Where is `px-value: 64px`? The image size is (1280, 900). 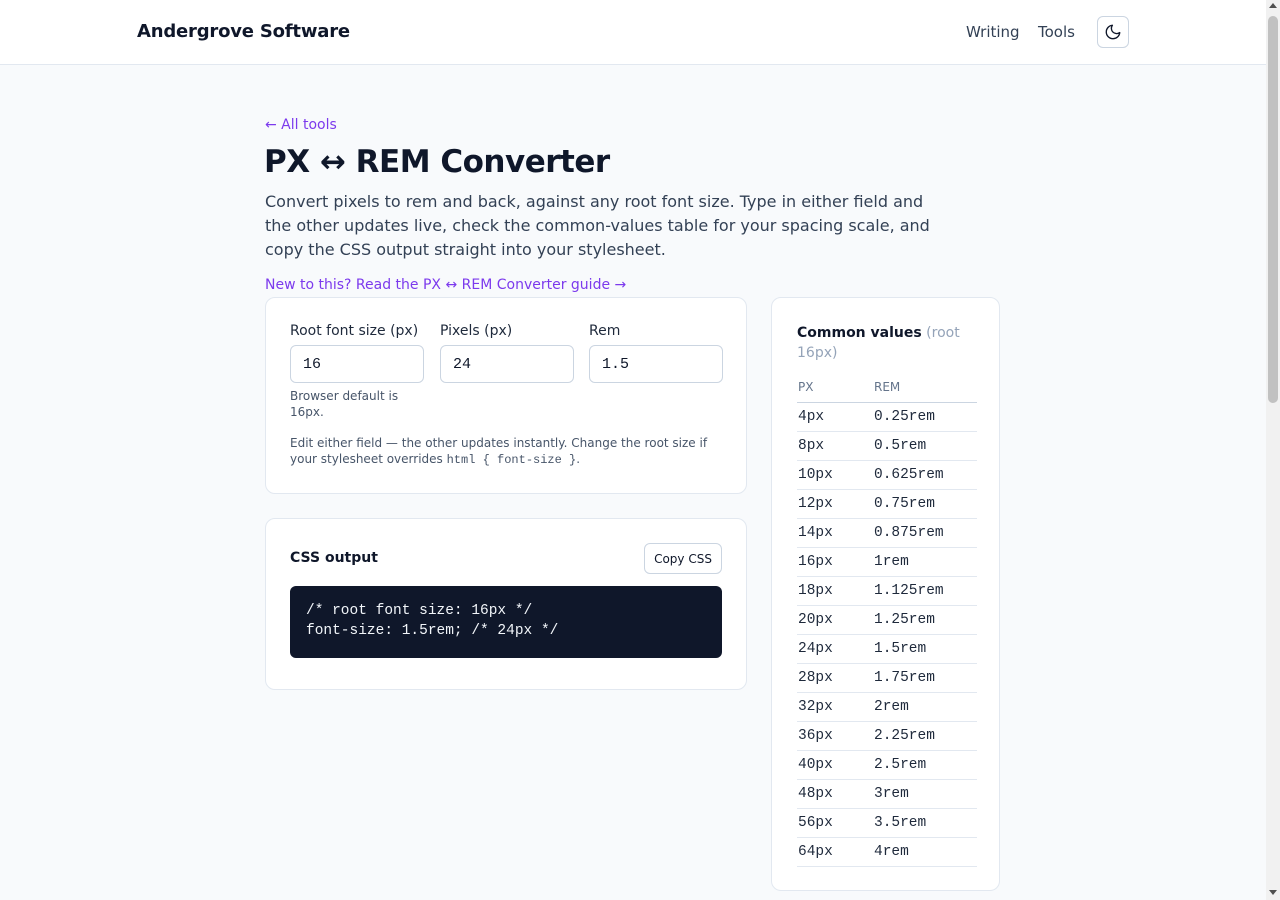
px-value: 64px is located at coordinates (815, 852).